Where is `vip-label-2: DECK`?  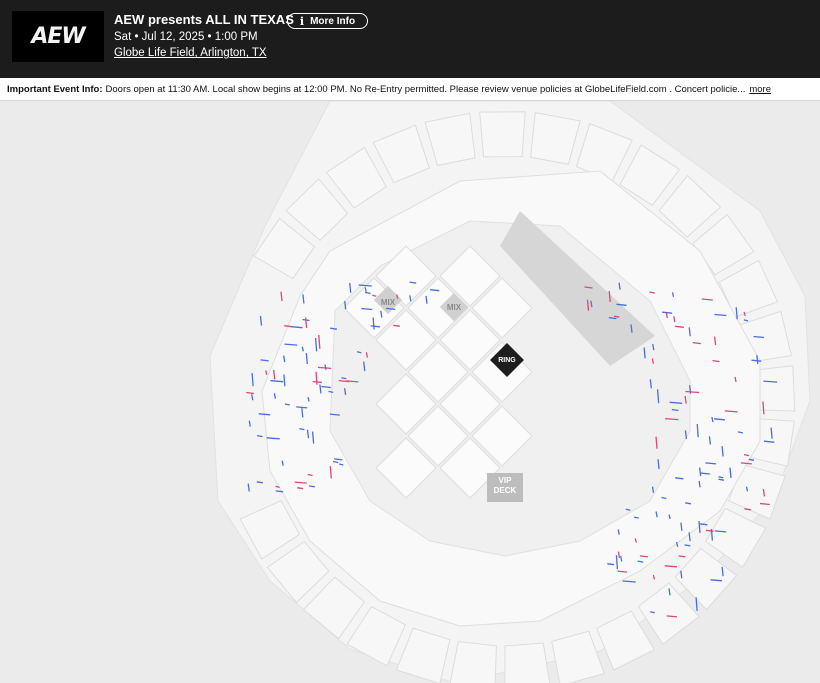 vip-label-2: DECK is located at coordinates (505, 490).